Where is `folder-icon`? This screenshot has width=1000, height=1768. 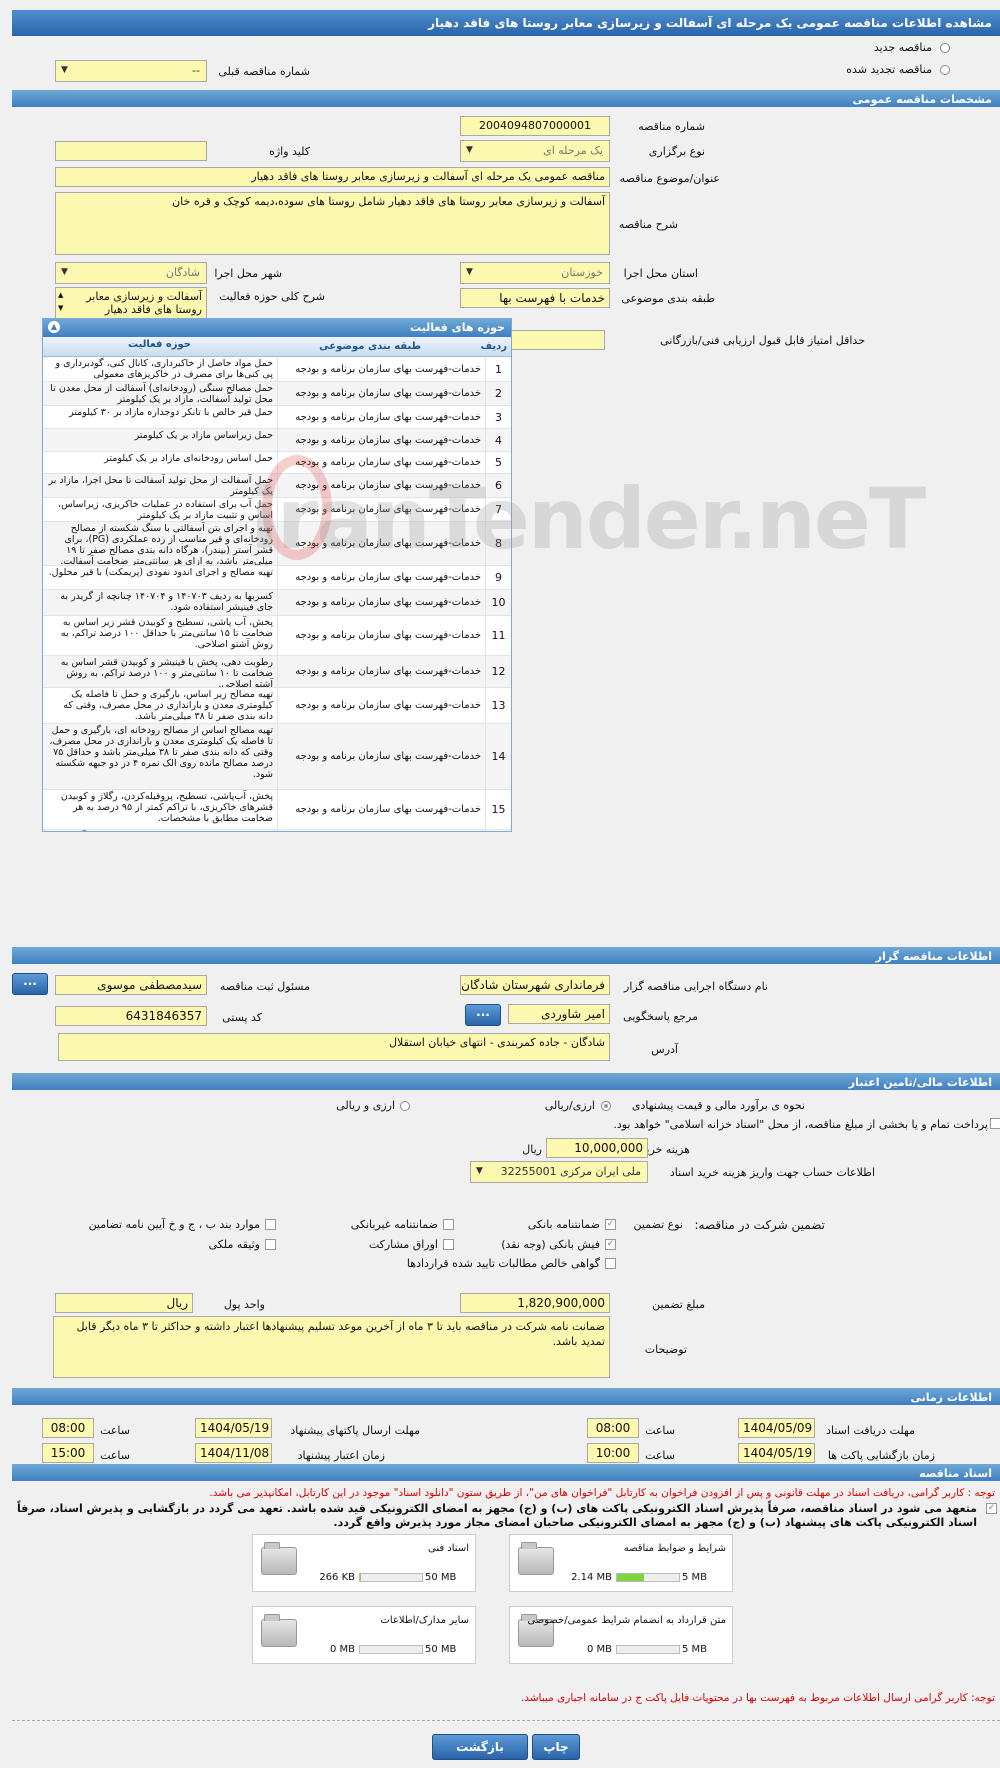 folder-icon is located at coordinates (279, 1630).